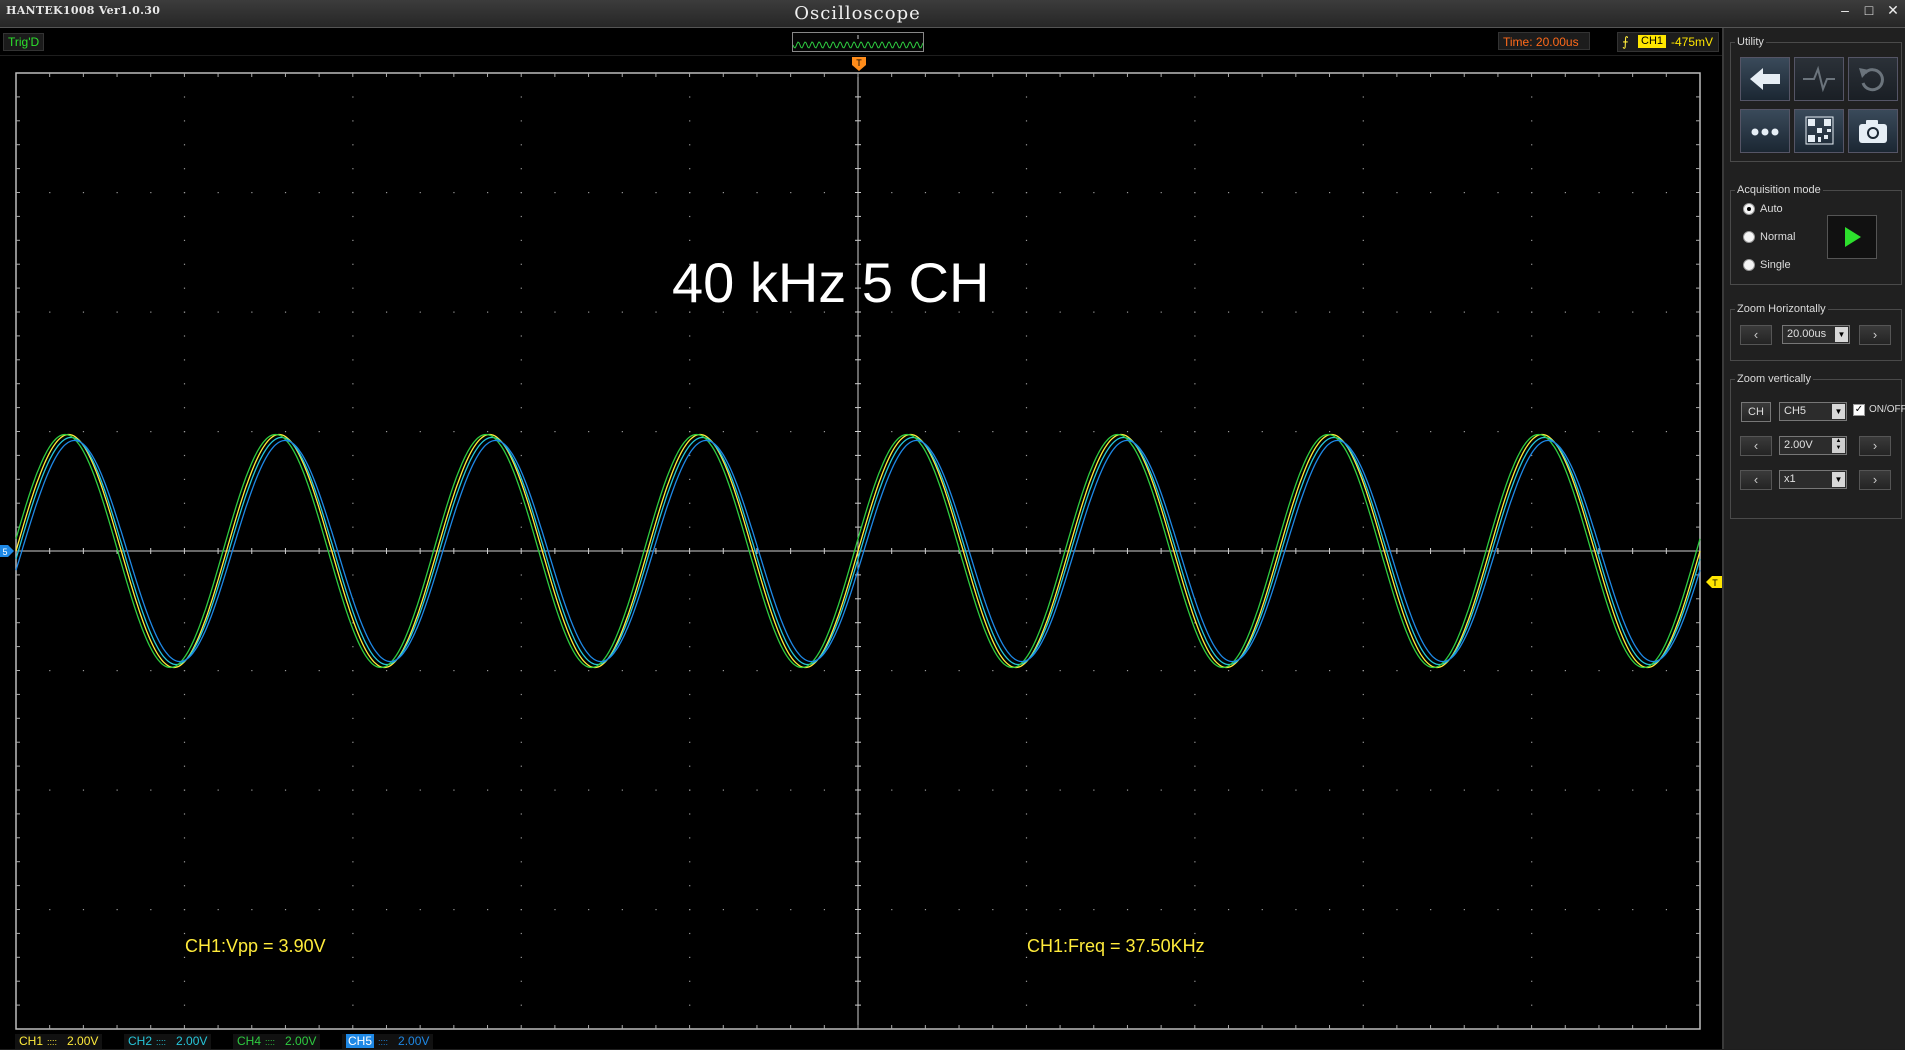 The height and width of the screenshot is (1050, 1905). What do you see at coordinates (1668, 42) in the screenshot?
I see `trigger-info: ⨍ CH1 -475mV` at bounding box center [1668, 42].